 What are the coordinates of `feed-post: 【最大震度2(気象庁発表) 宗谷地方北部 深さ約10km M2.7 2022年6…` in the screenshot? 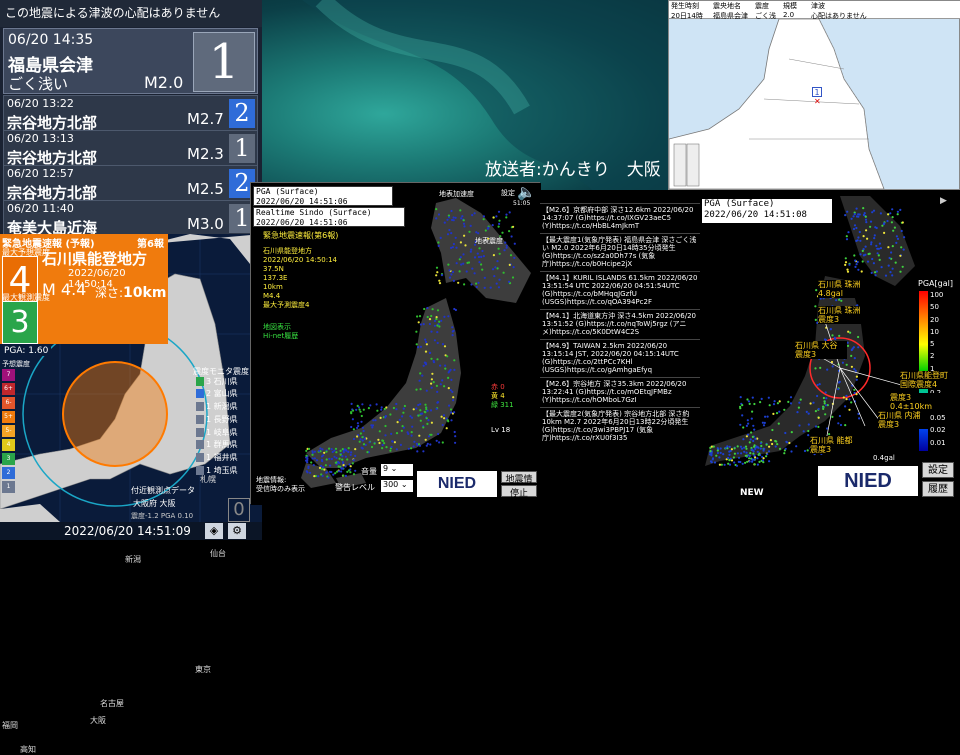 It's located at (620, 426).